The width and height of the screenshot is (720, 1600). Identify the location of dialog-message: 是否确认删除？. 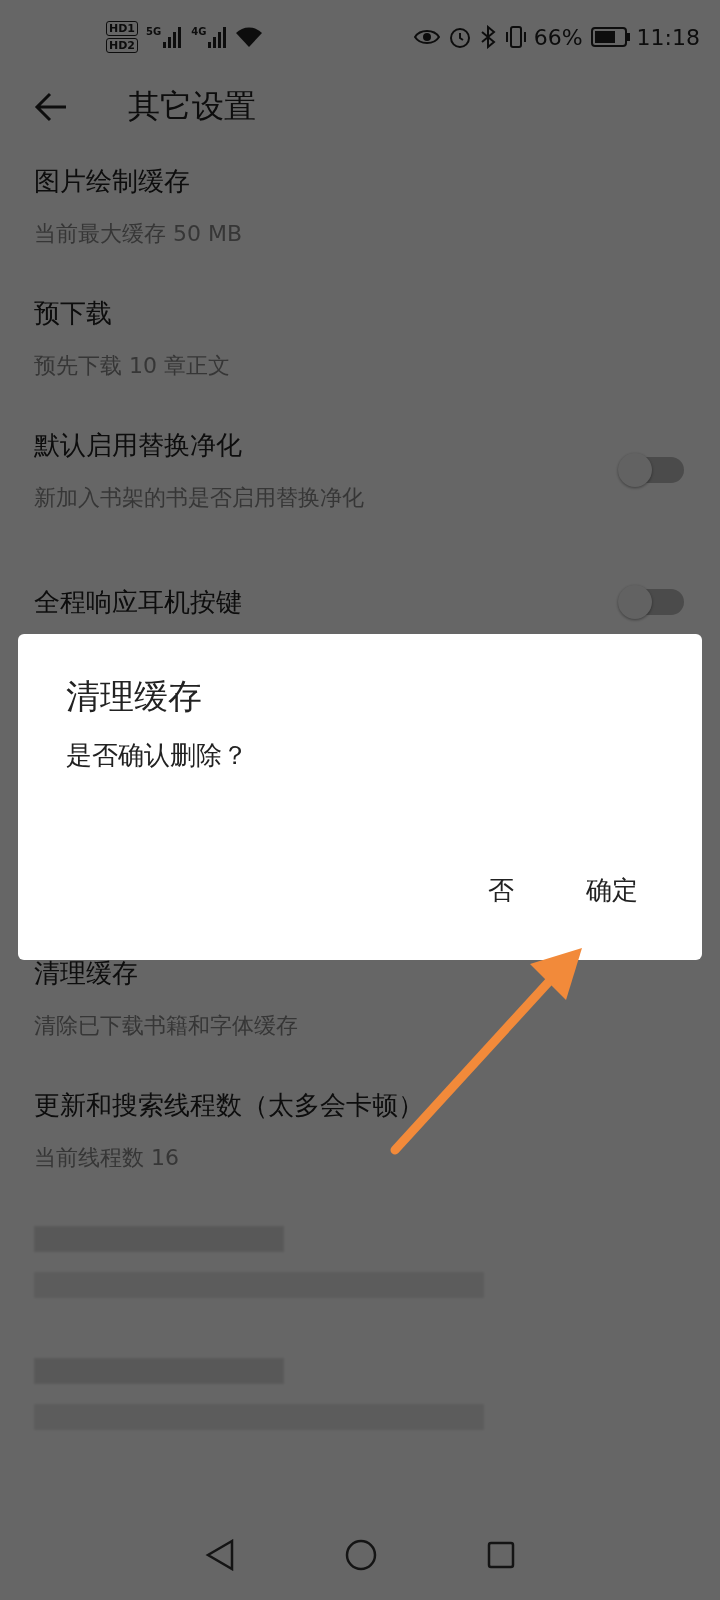
(157, 755).